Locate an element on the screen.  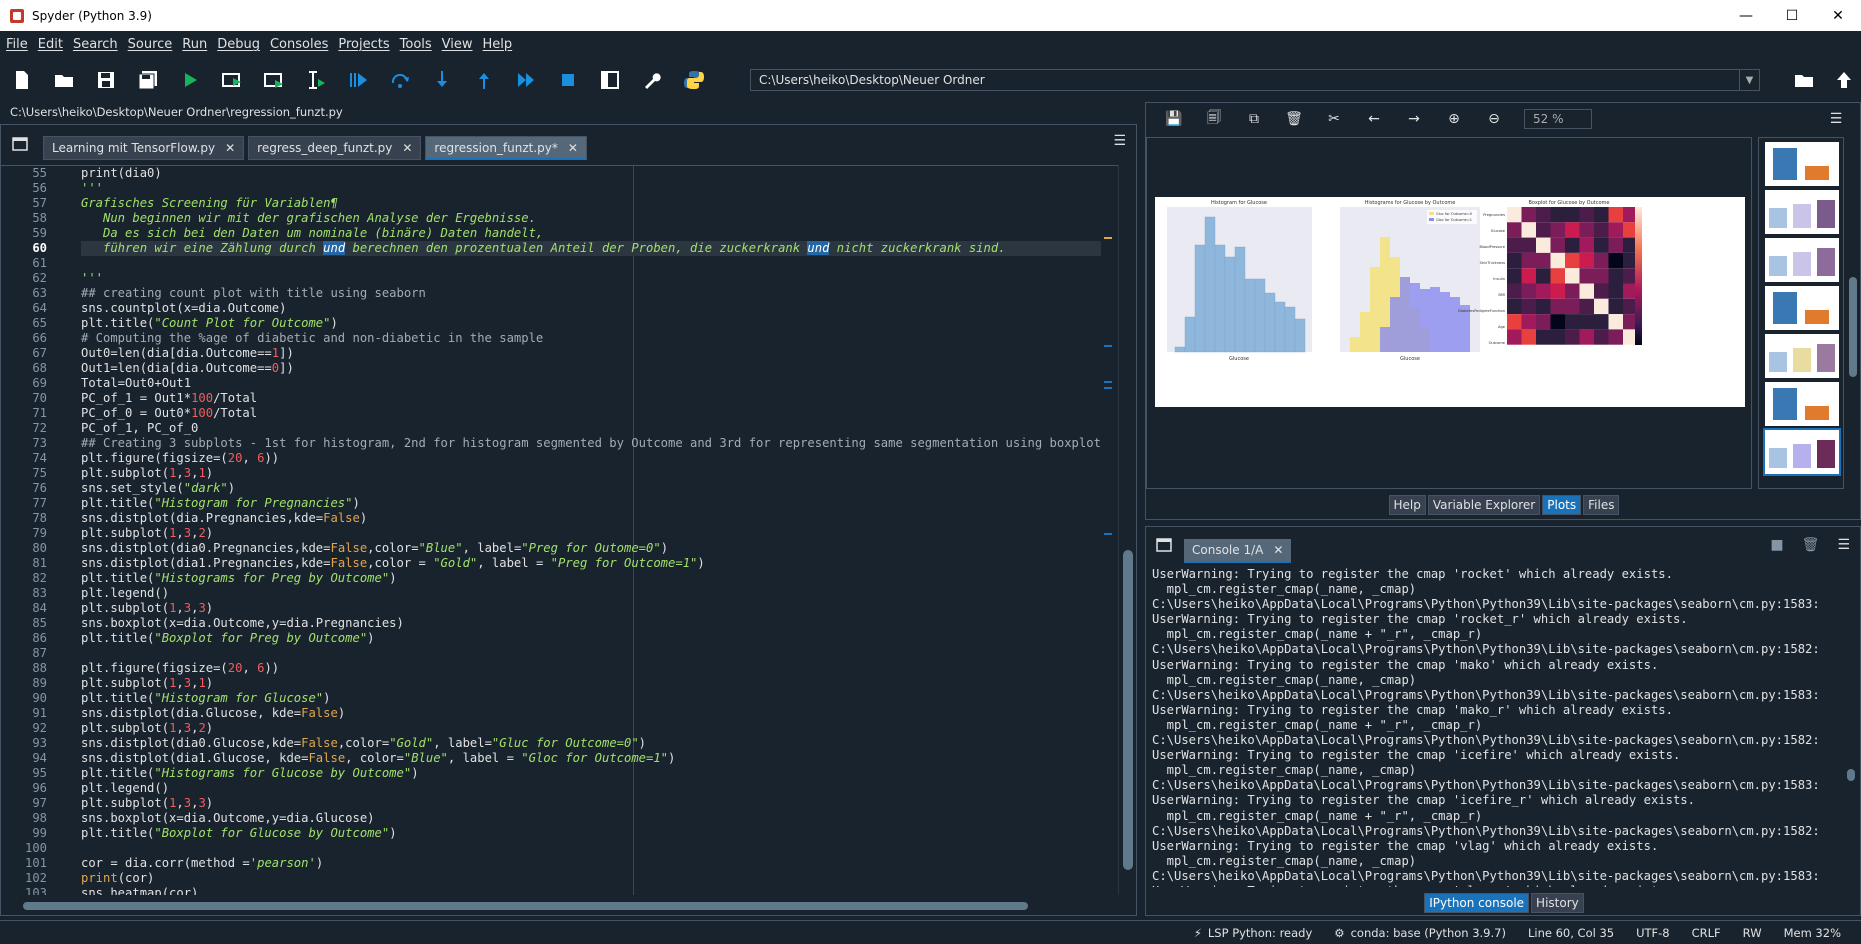
menu-tools: Tools is located at coordinates (416, 44).